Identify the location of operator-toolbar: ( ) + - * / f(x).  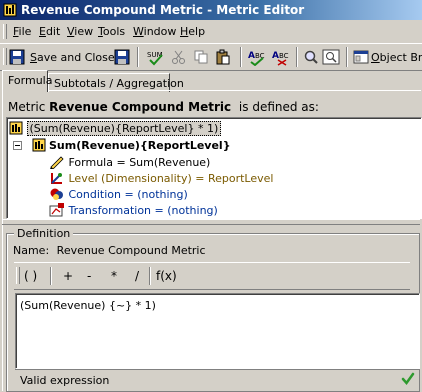
(212, 276).